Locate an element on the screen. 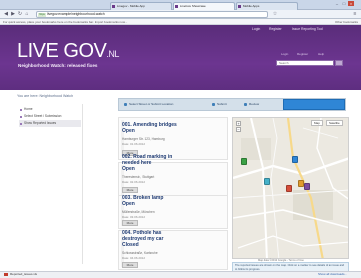 The width and height of the screenshot is (361, 278). menu-icon: ≡ is located at coordinates (355, 14).